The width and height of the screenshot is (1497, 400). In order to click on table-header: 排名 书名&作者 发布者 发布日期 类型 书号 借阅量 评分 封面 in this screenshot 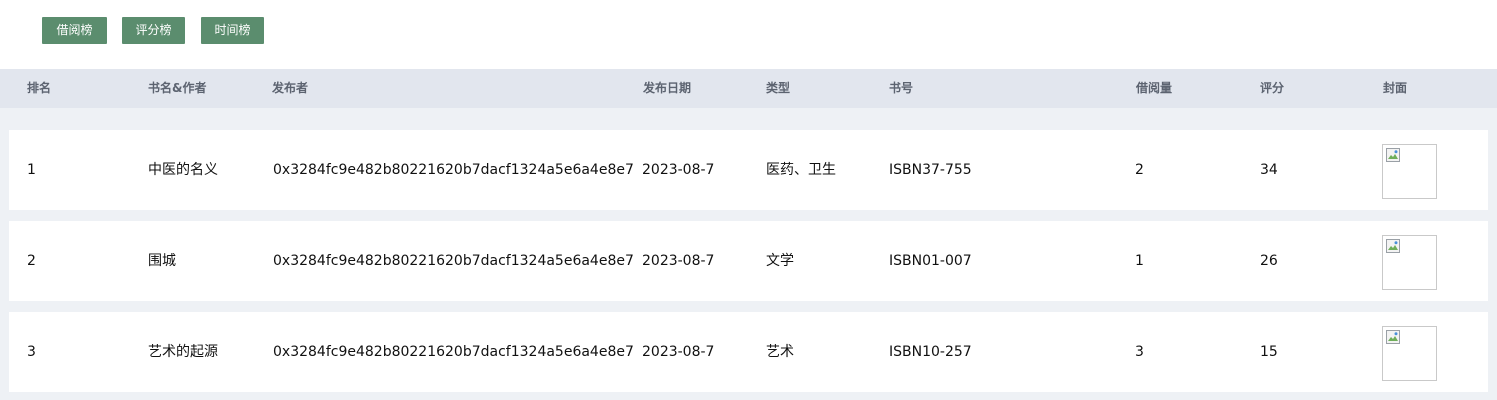, I will do `click(748, 88)`.